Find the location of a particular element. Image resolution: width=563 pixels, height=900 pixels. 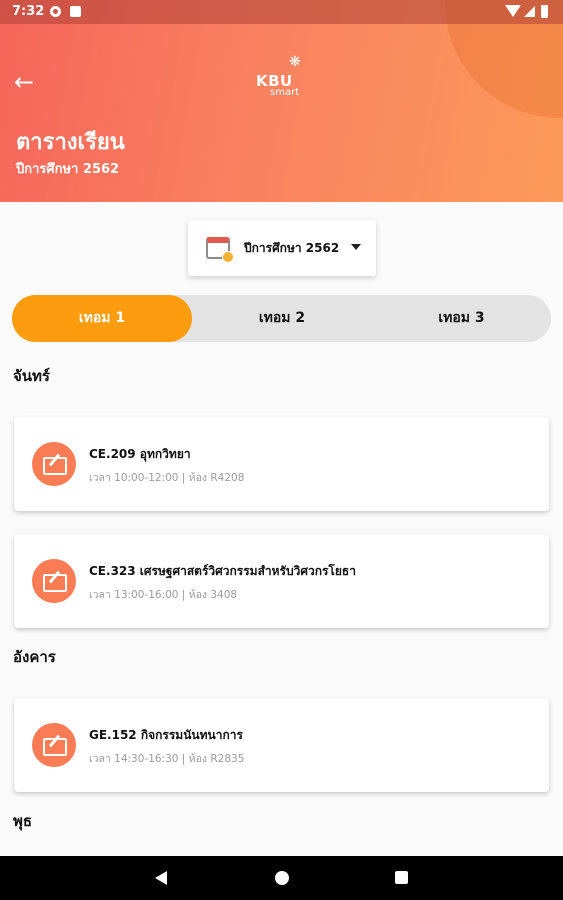

status-time: 7:32 is located at coordinates (28, 11).